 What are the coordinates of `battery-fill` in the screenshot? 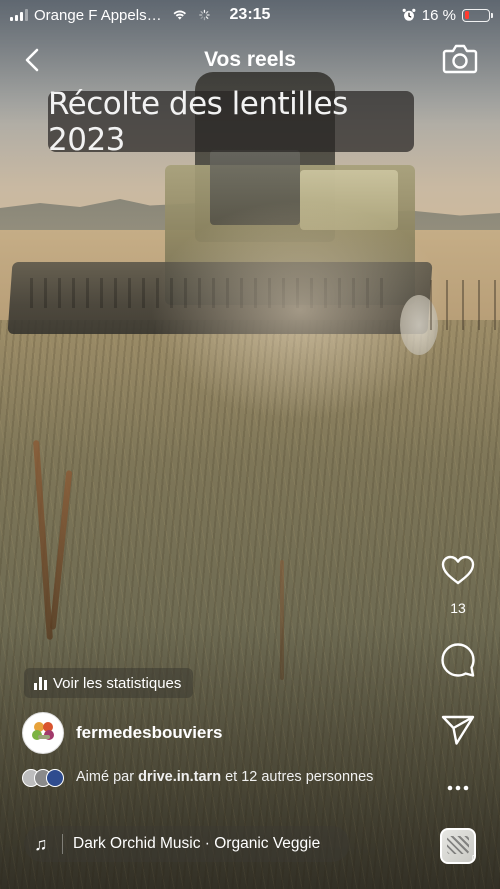 It's located at (466, 15).